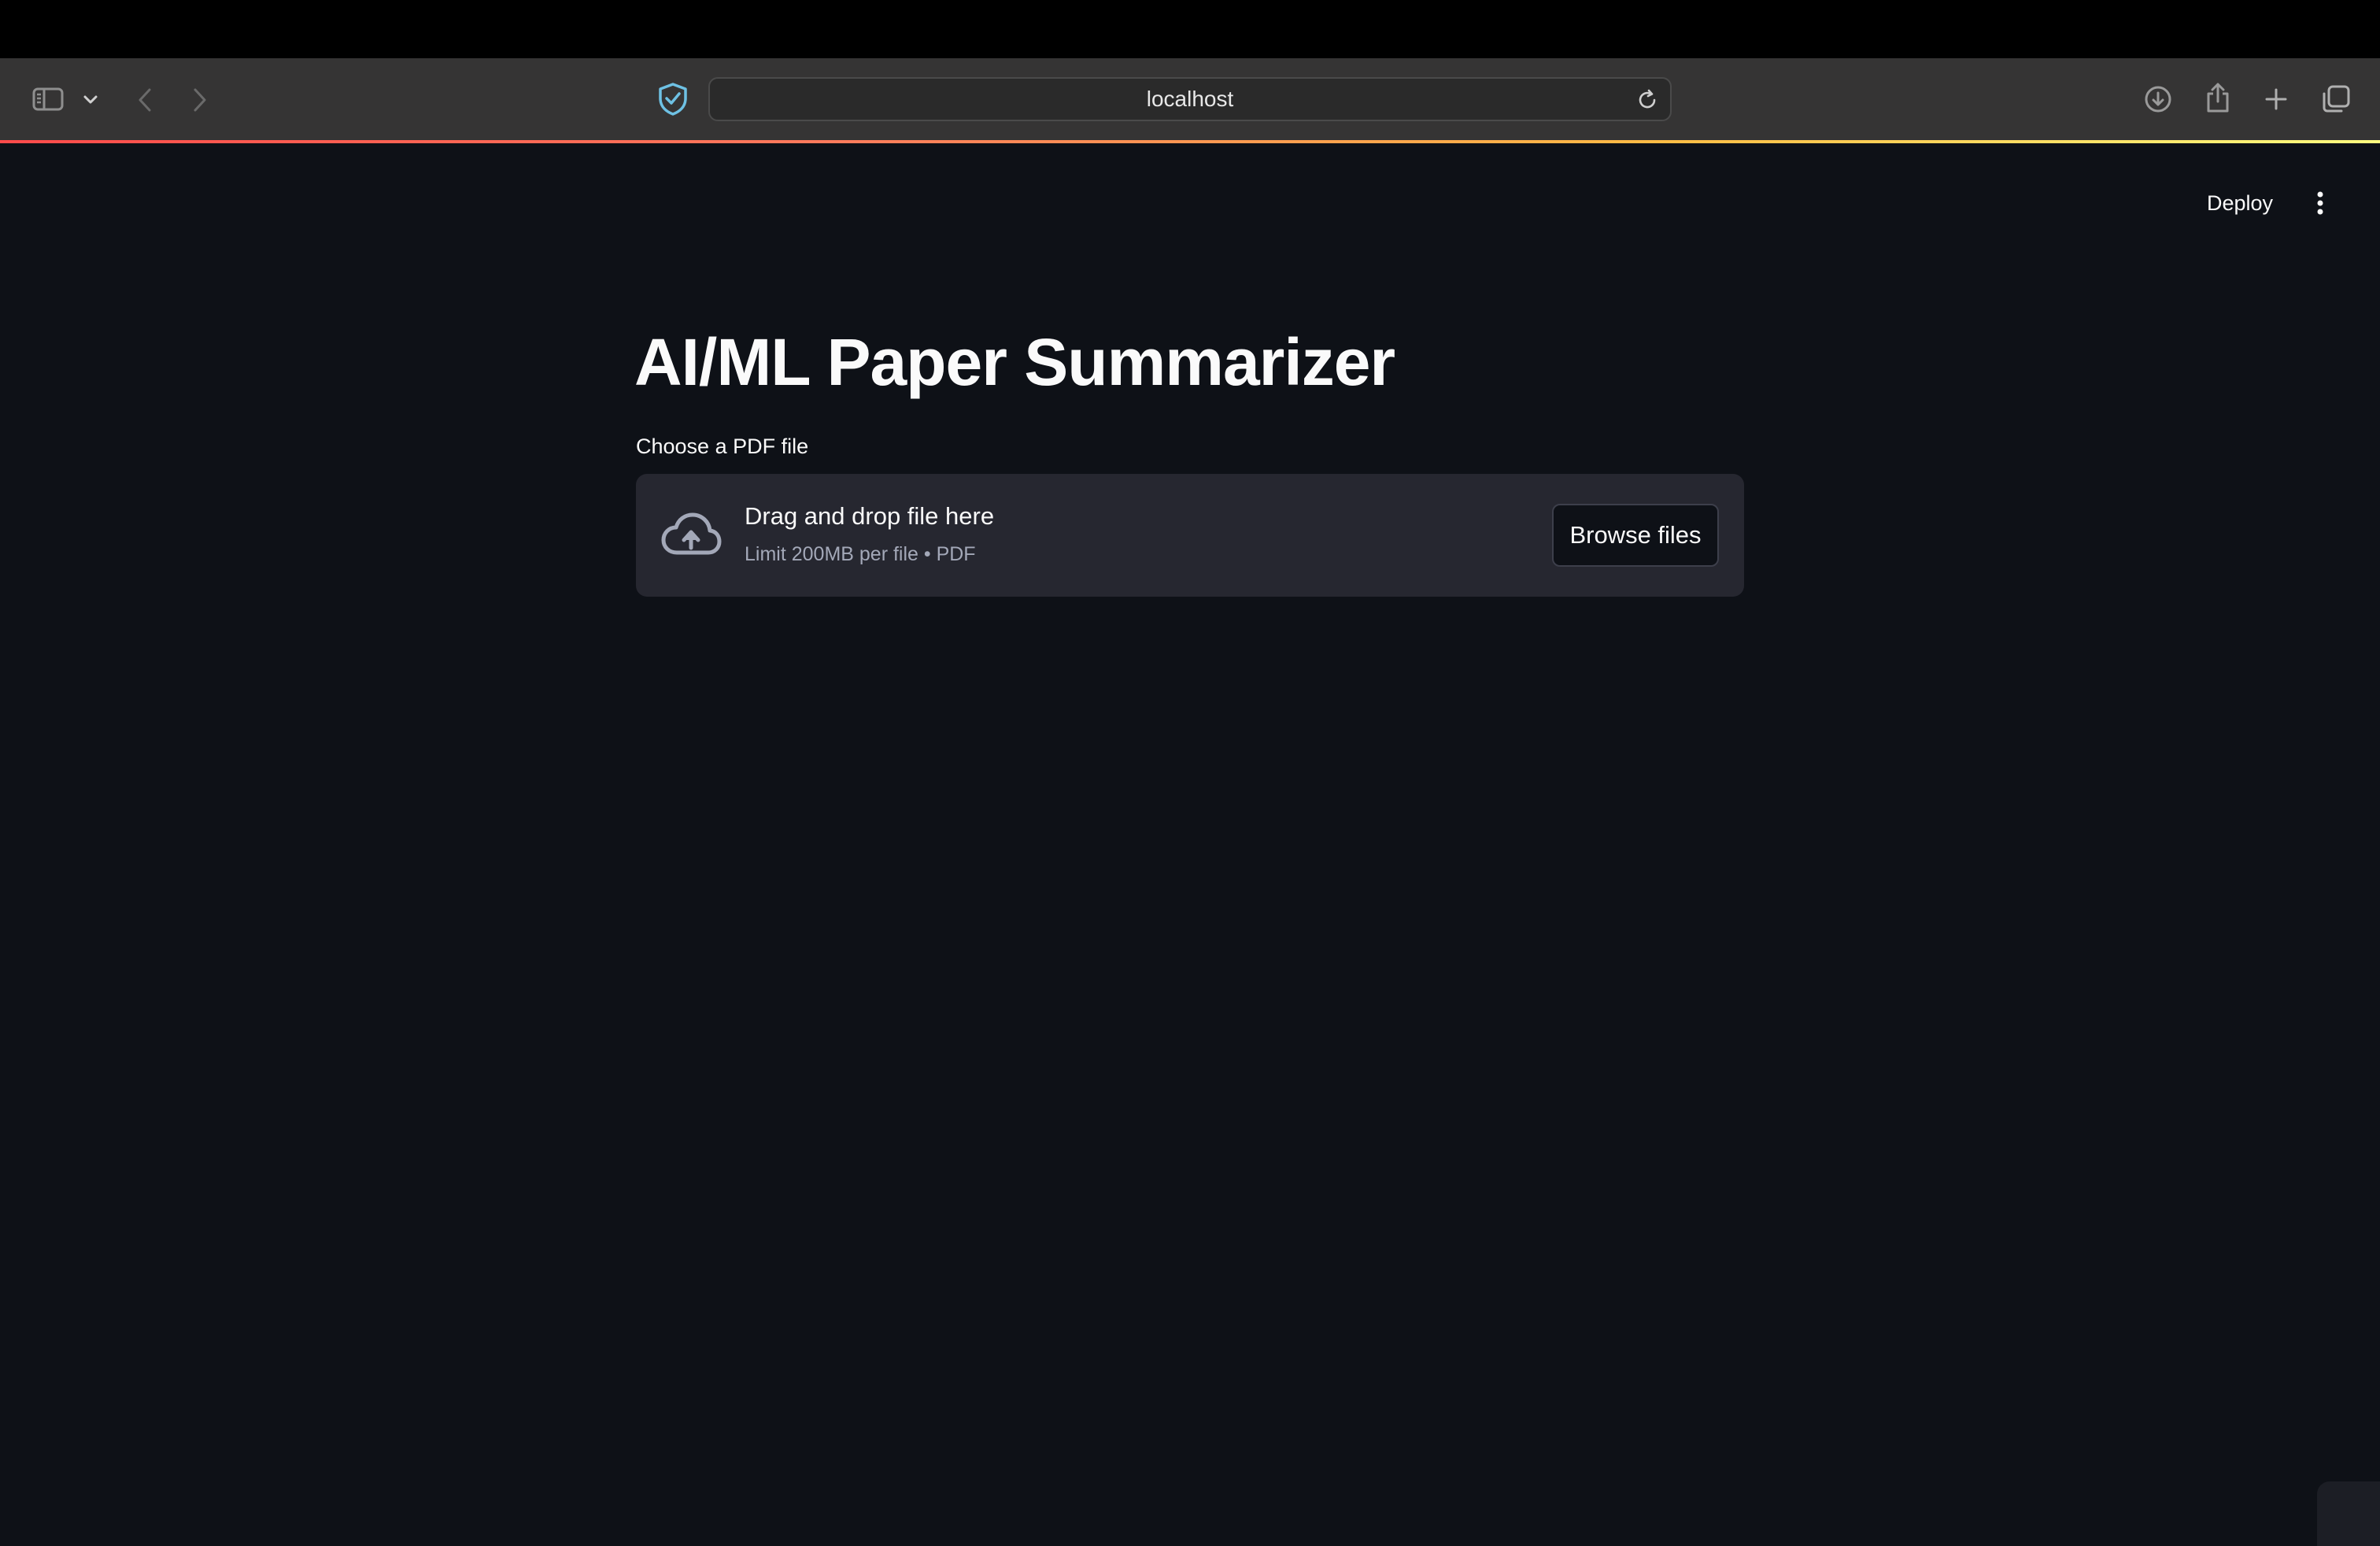 Image resolution: width=2380 pixels, height=1546 pixels. Describe the element at coordinates (200, 100) in the screenshot. I see `chevron-right-icon` at that location.